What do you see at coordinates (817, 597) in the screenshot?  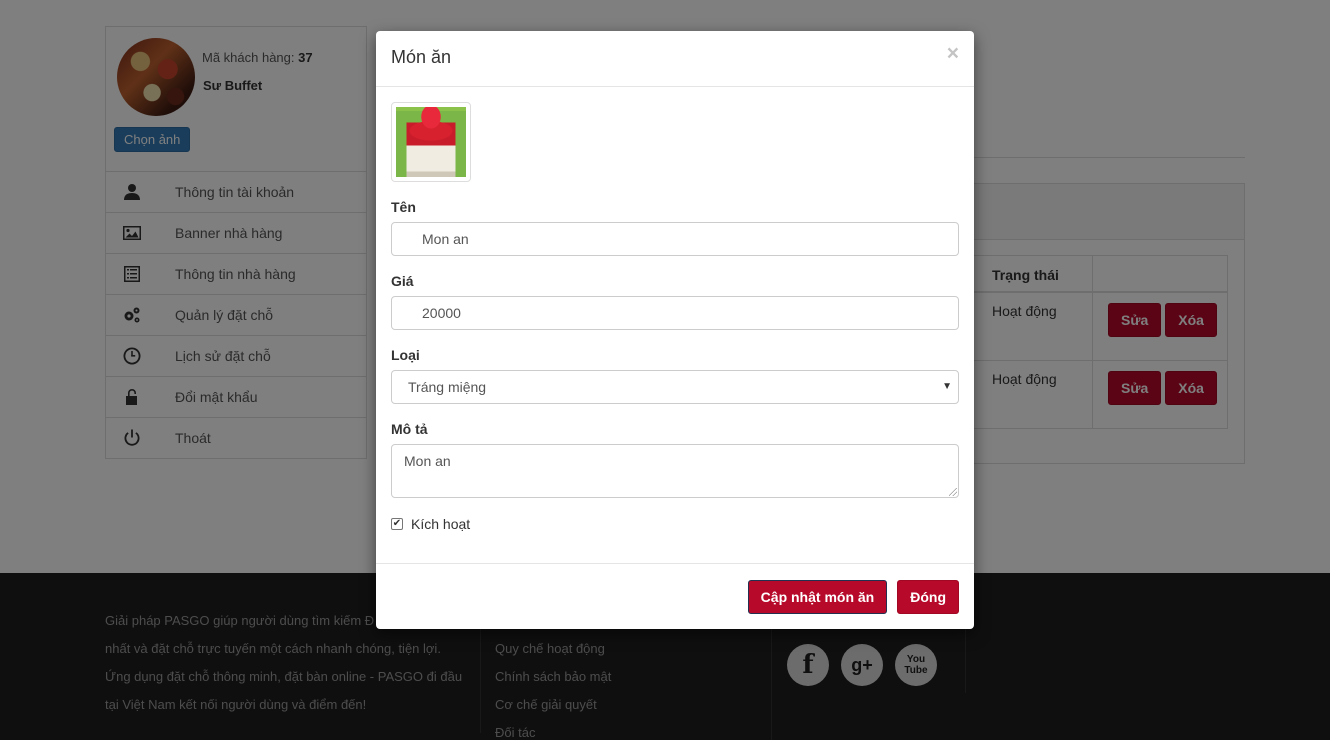 I see `update-dish-button: Cập nhật món ăn` at bounding box center [817, 597].